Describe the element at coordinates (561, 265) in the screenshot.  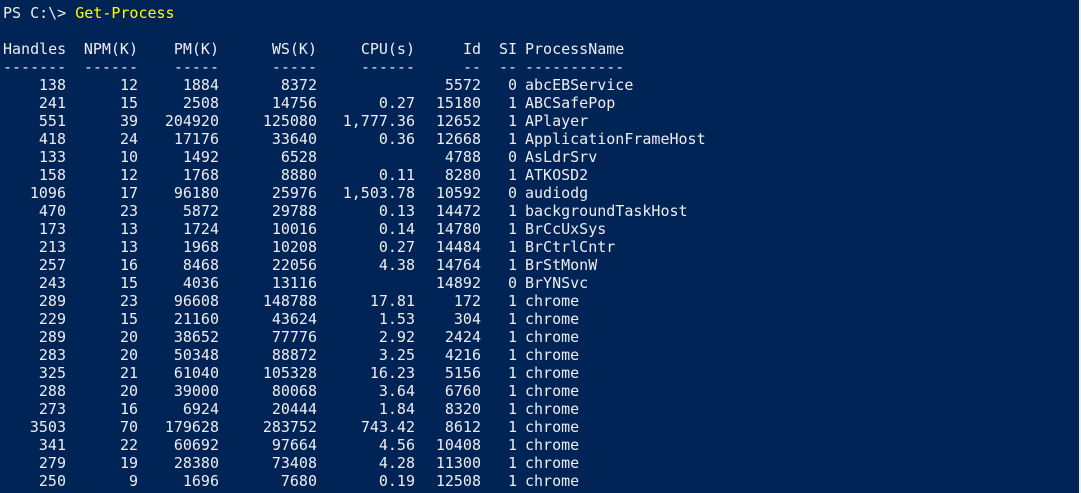
I see `cell-process-name: BrStMonW` at that location.